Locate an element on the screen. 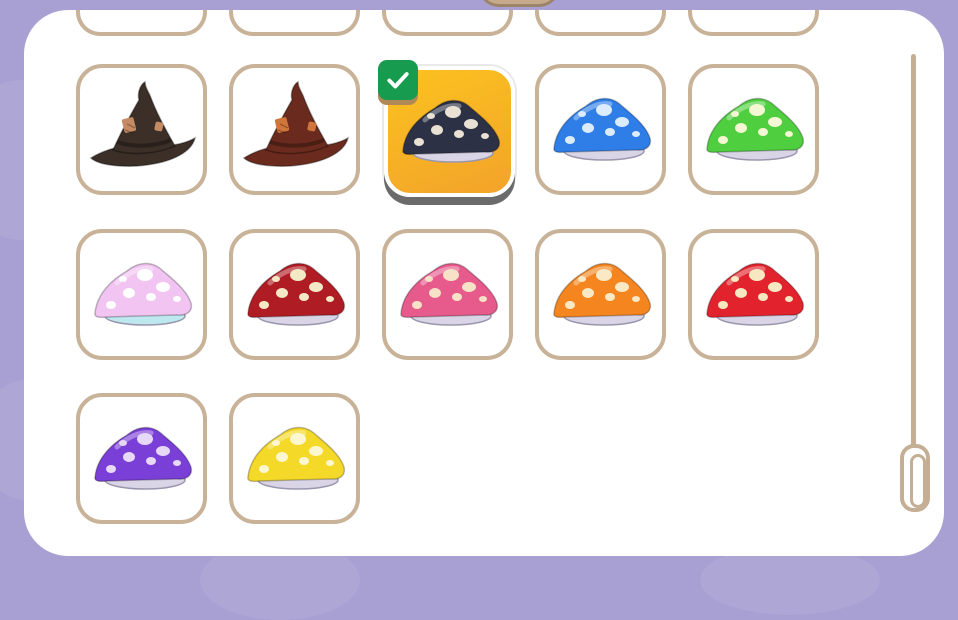 The height and width of the screenshot is (620, 958). mushroom-hat-purple-icon is located at coordinates (143, 458).